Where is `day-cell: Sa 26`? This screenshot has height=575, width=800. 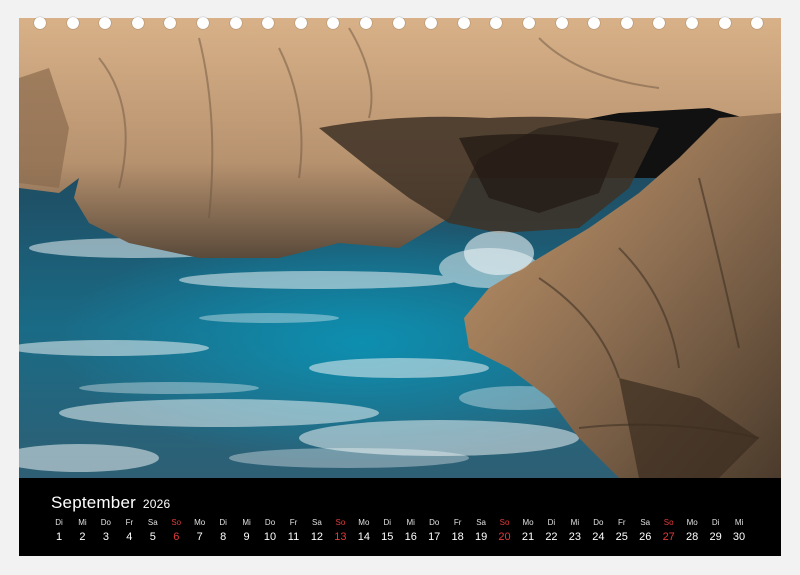 day-cell: Sa 26 is located at coordinates (645, 530).